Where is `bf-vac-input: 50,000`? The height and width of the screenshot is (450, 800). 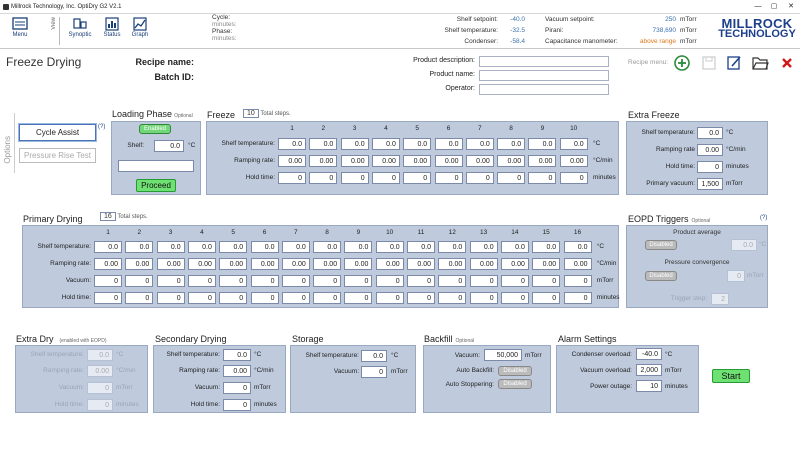 bf-vac-input: 50,000 is located at coordinates (503, 355).